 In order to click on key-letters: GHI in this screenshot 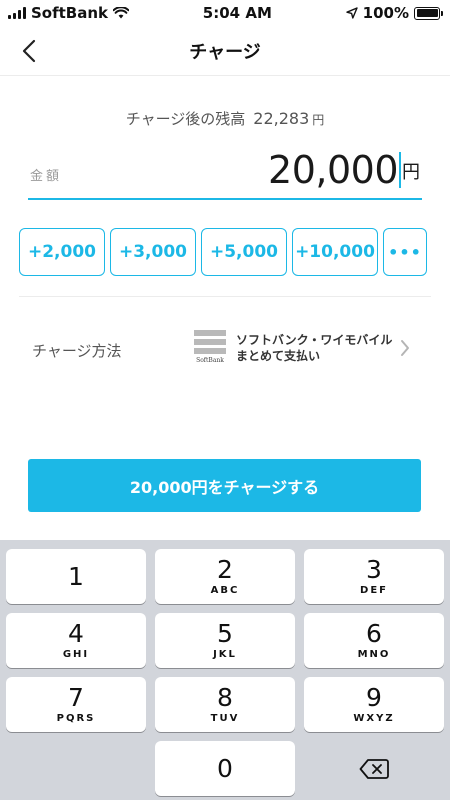, I will do `click(76, 654)`.